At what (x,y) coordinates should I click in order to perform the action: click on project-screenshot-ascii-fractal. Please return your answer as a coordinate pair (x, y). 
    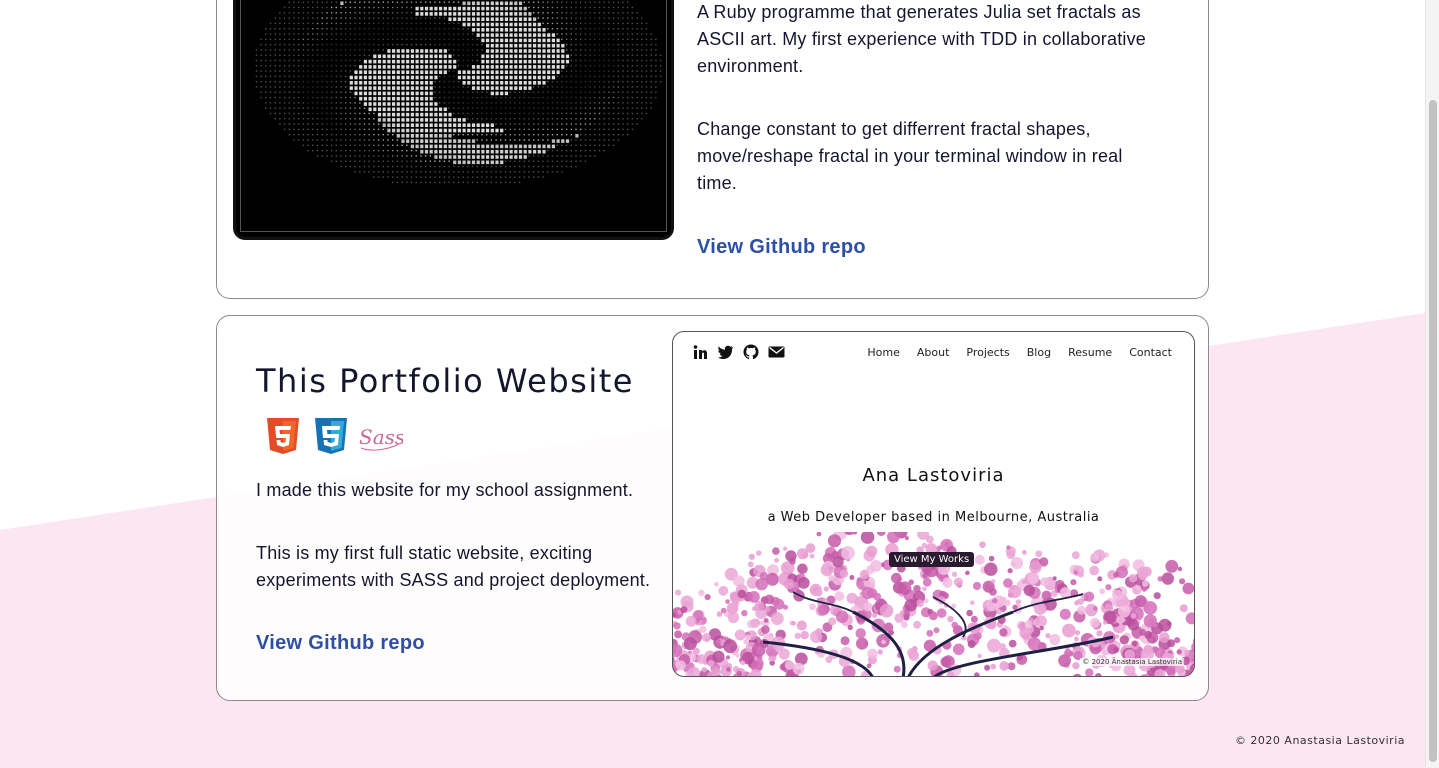
    Looking at the image, I should click on (453, 120).